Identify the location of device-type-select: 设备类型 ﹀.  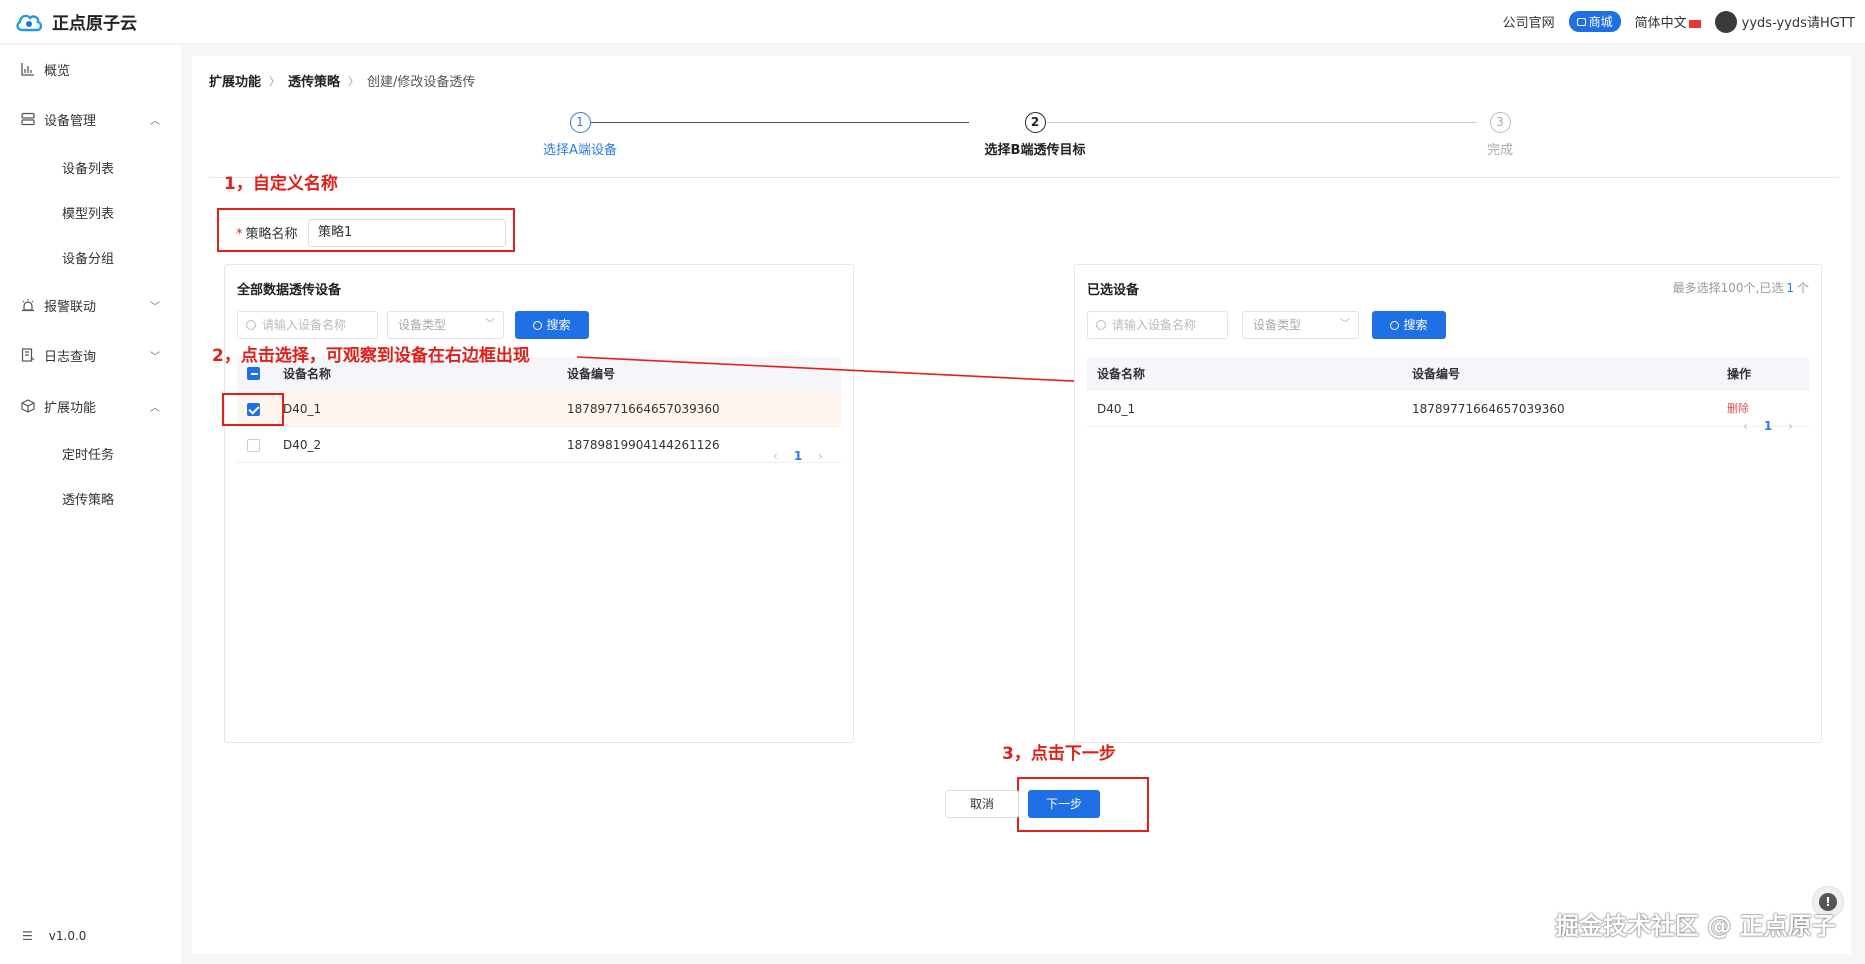
(445, 325).